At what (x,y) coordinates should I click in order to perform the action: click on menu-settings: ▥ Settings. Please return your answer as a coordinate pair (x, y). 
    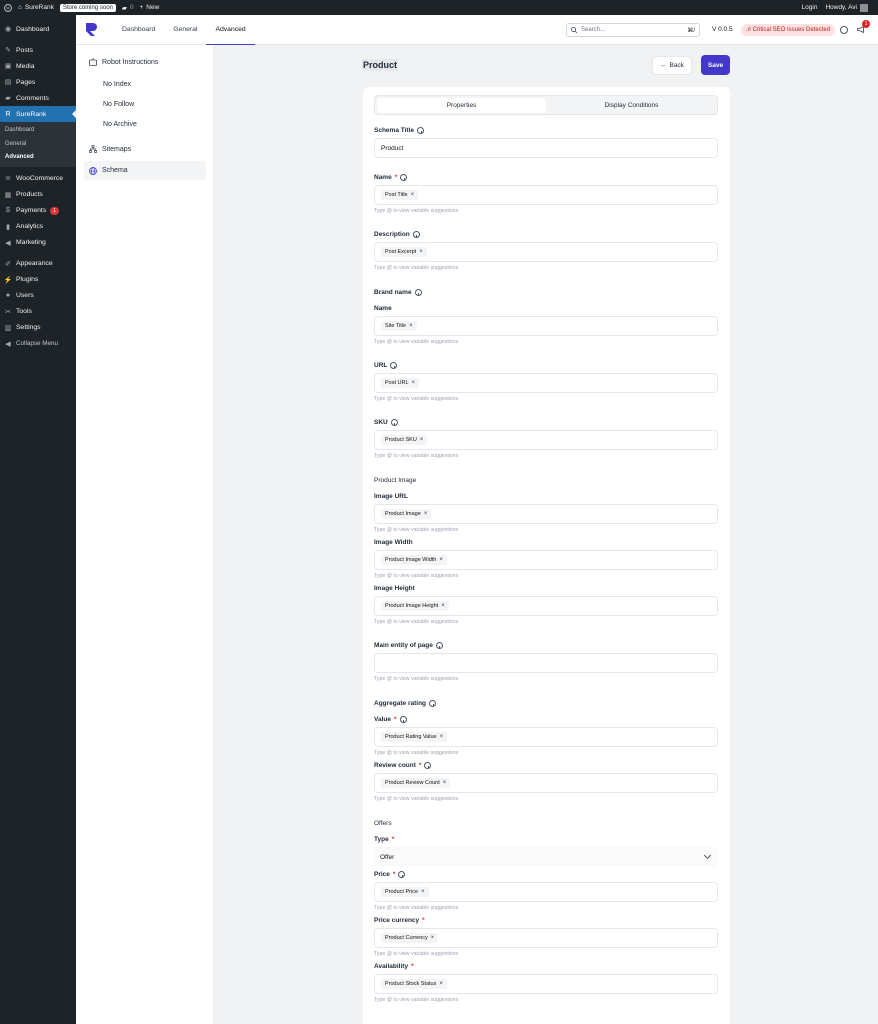
    Looking at the image, I should click on (38, 328).